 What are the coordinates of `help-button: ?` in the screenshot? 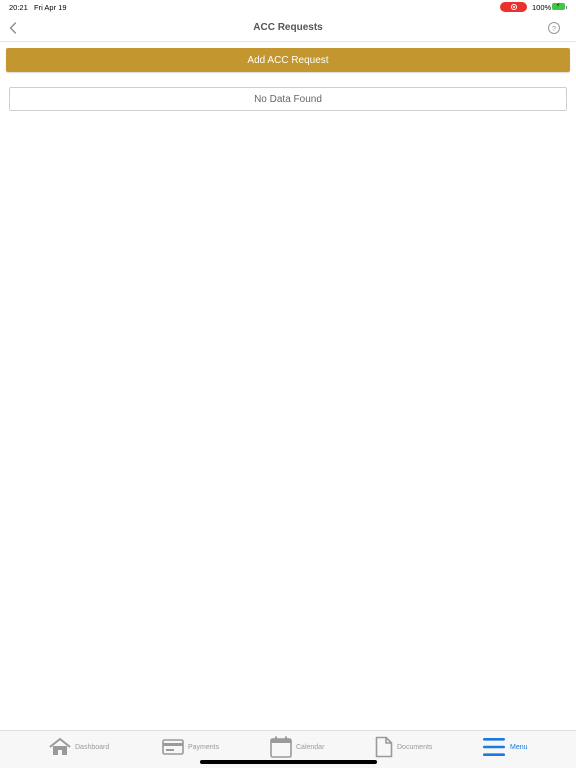 It's located at (554, 28).